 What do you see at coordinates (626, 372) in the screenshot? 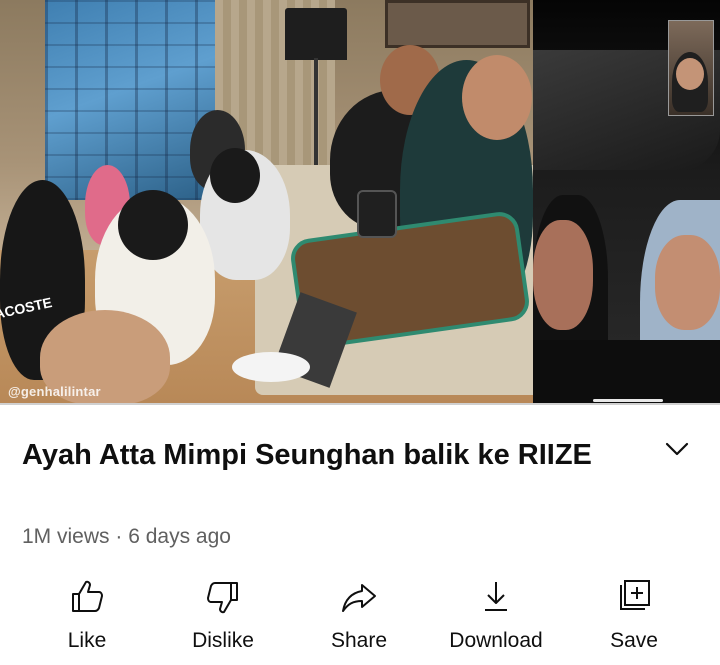
I see `call-foreground` at bounding box center [626, 372].